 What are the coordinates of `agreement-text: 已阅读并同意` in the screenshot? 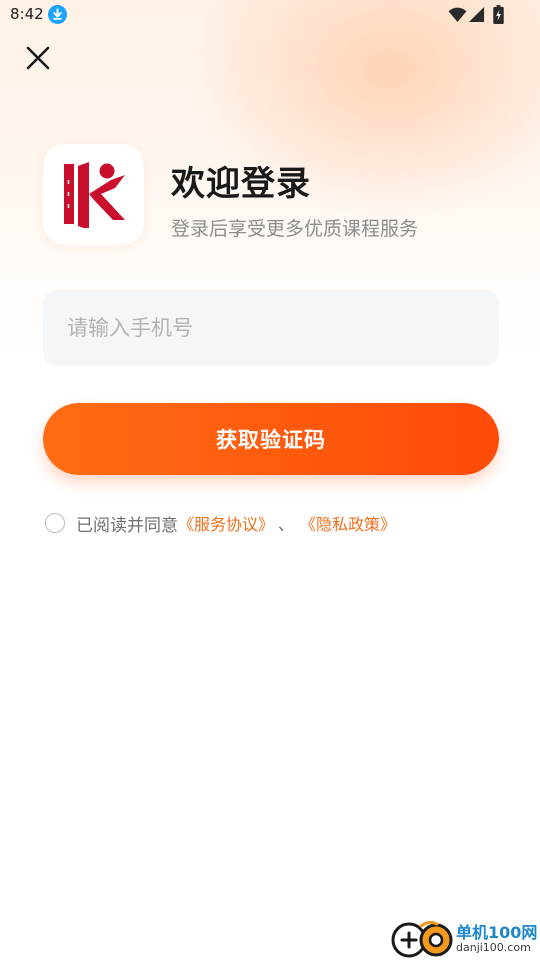 It's located at (127, 525).